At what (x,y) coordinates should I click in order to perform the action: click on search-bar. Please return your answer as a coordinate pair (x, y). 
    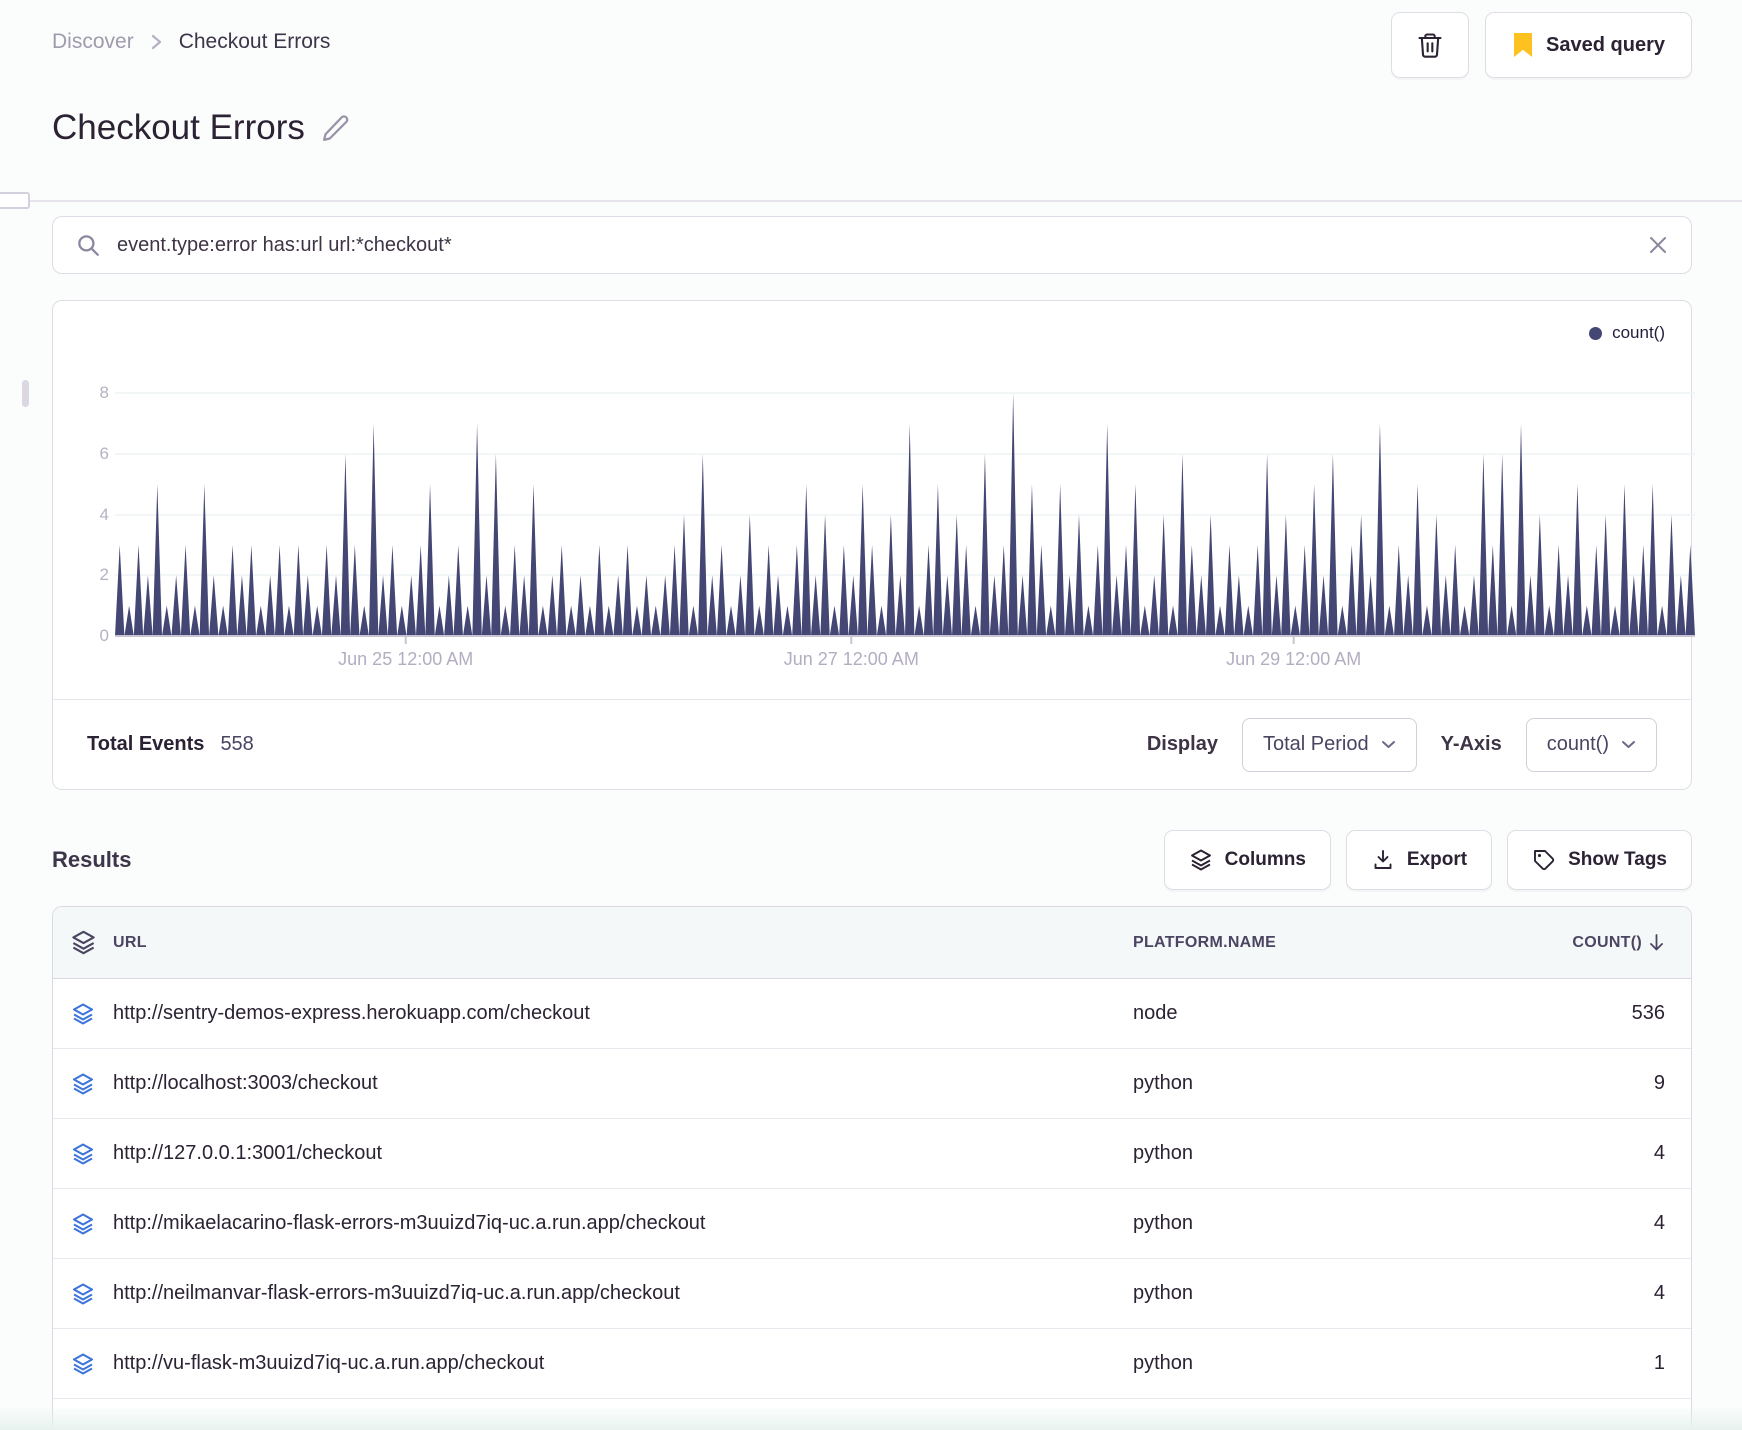
    Looking at the image, I should click on (872, 245).